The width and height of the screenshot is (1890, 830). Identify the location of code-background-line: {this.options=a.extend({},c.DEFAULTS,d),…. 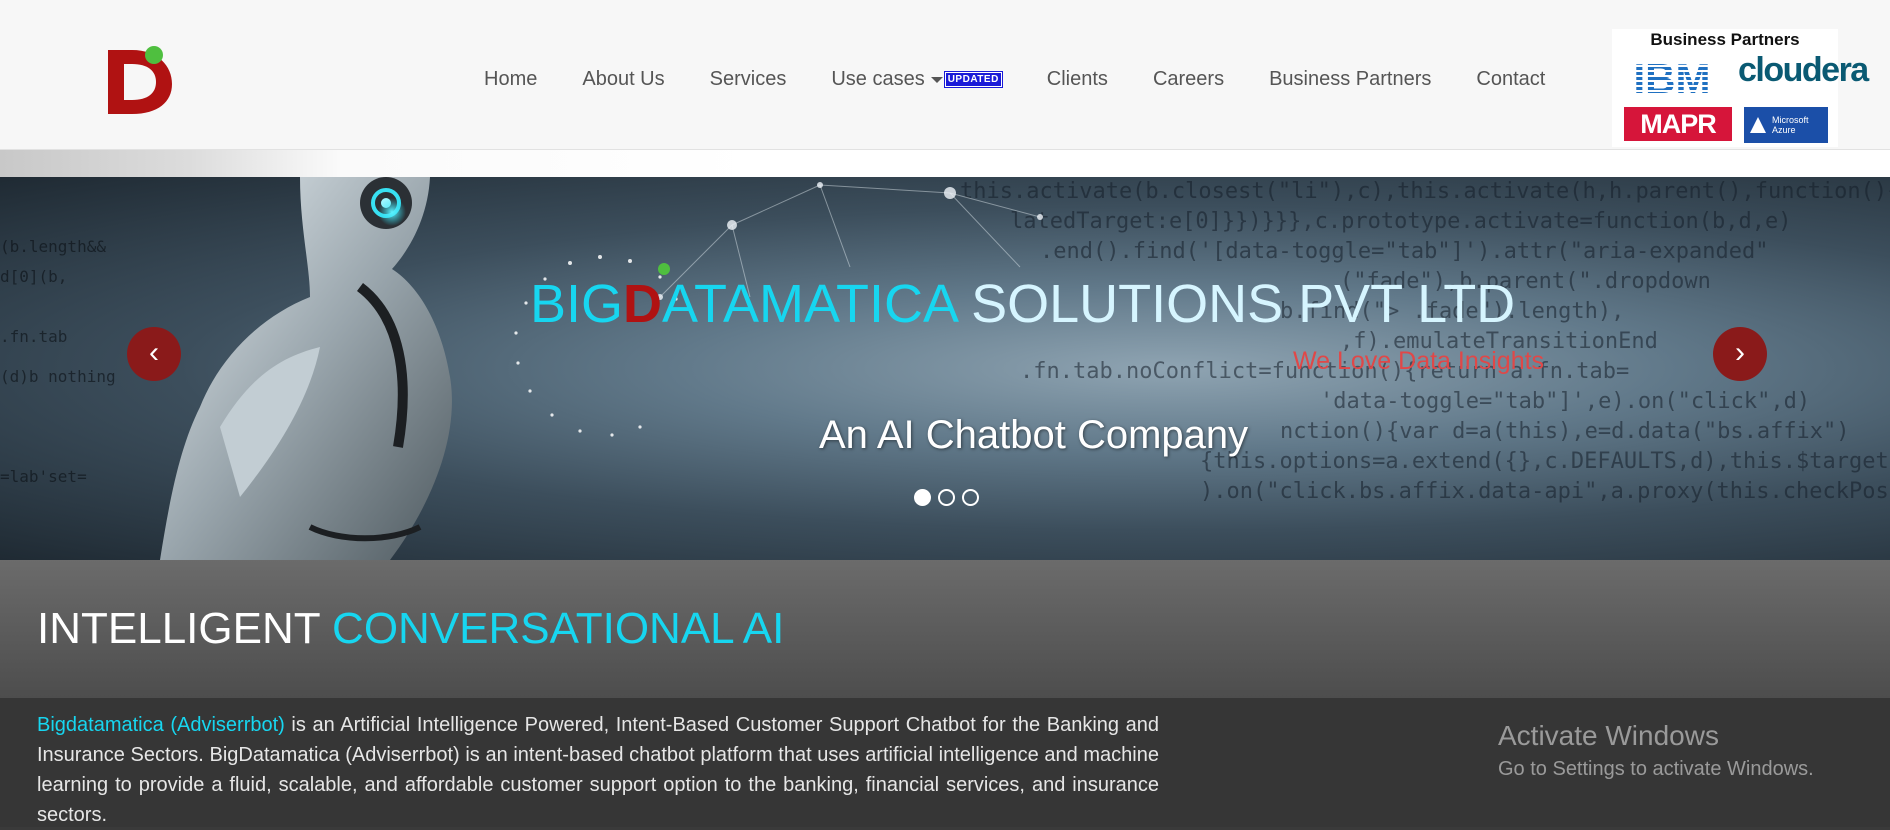
(1544, 461).